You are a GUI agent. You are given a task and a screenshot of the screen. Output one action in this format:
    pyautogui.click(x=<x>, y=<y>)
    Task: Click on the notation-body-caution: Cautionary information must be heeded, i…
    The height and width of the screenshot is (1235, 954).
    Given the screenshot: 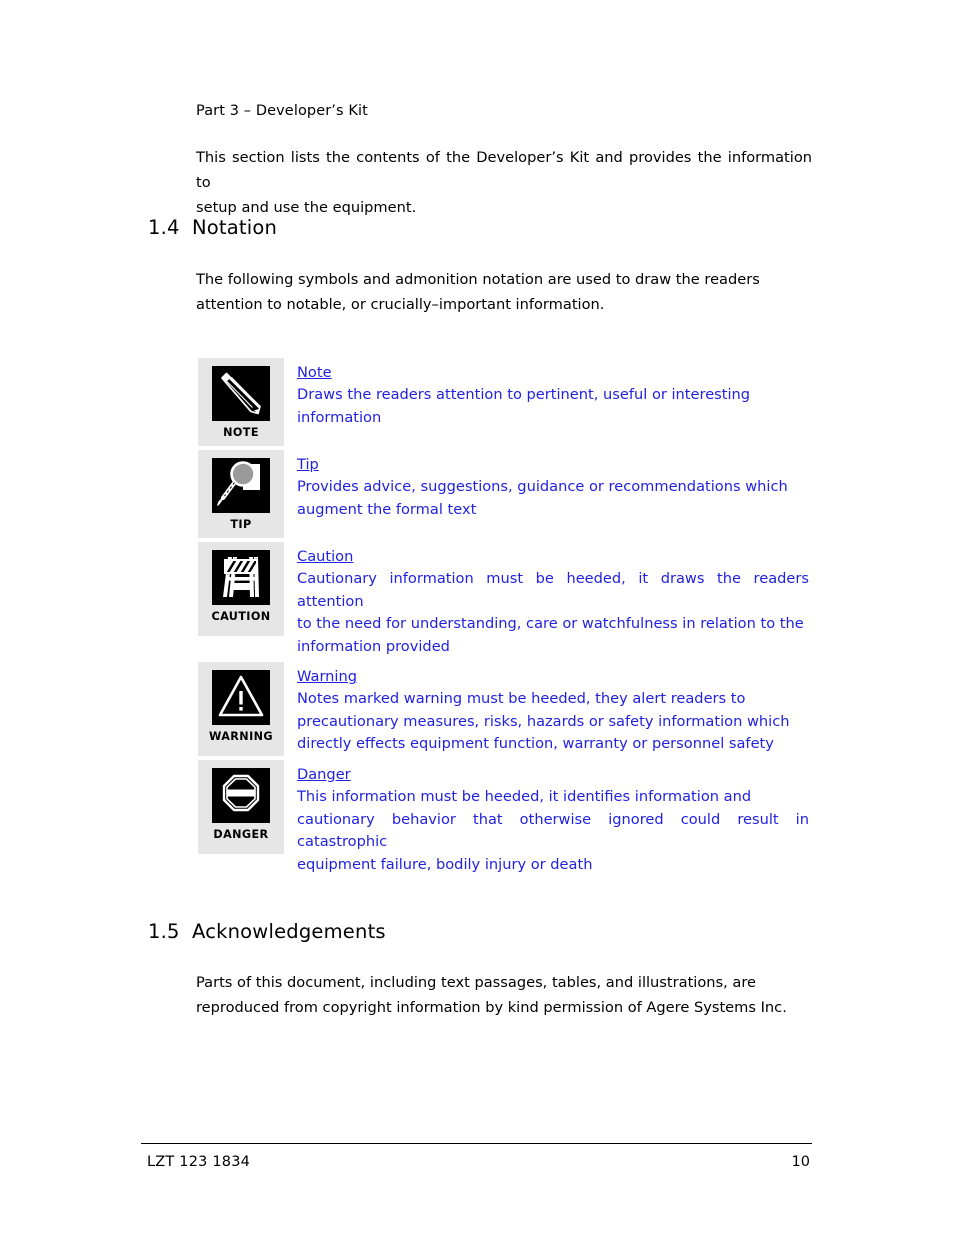 What is the action you would take?
    pyautogui.click(x=553, y=613)
    